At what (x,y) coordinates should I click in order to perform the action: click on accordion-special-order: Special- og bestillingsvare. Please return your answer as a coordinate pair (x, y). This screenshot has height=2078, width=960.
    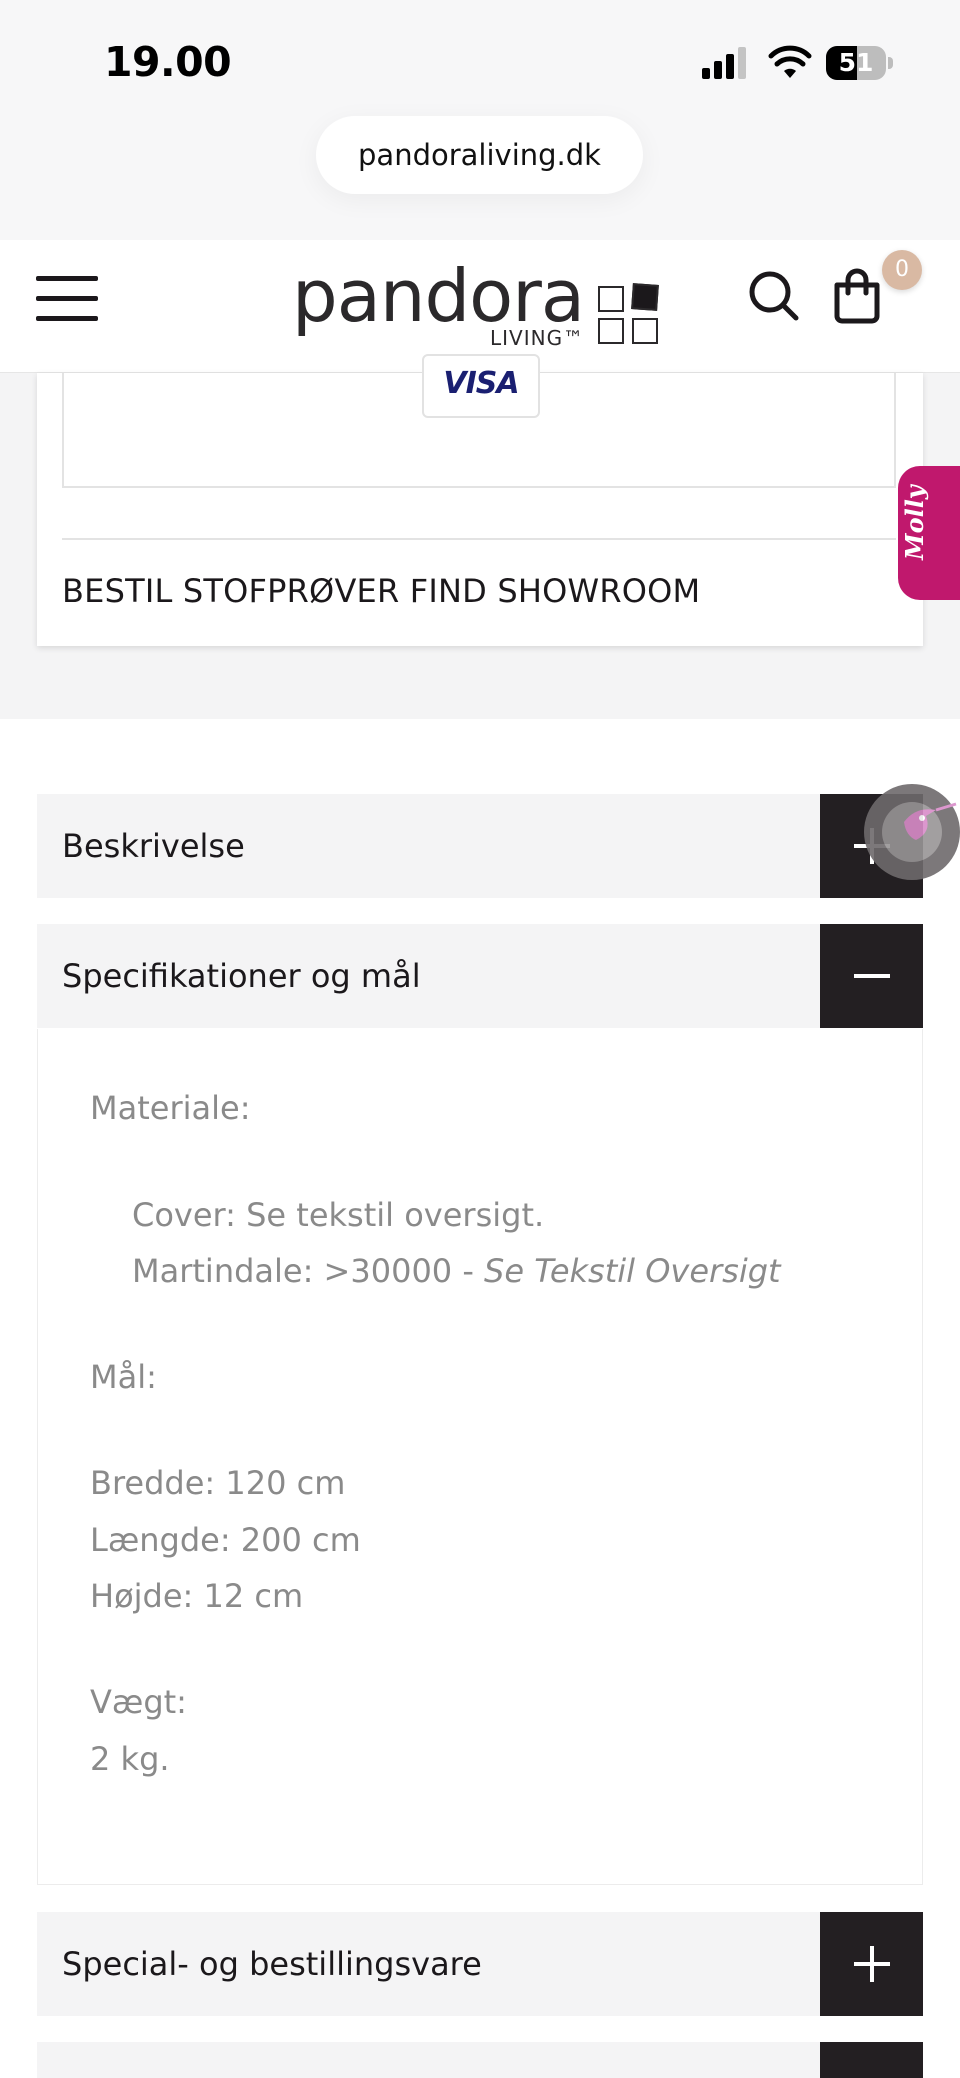
    Looking at the image, I should click on (480, 1964).